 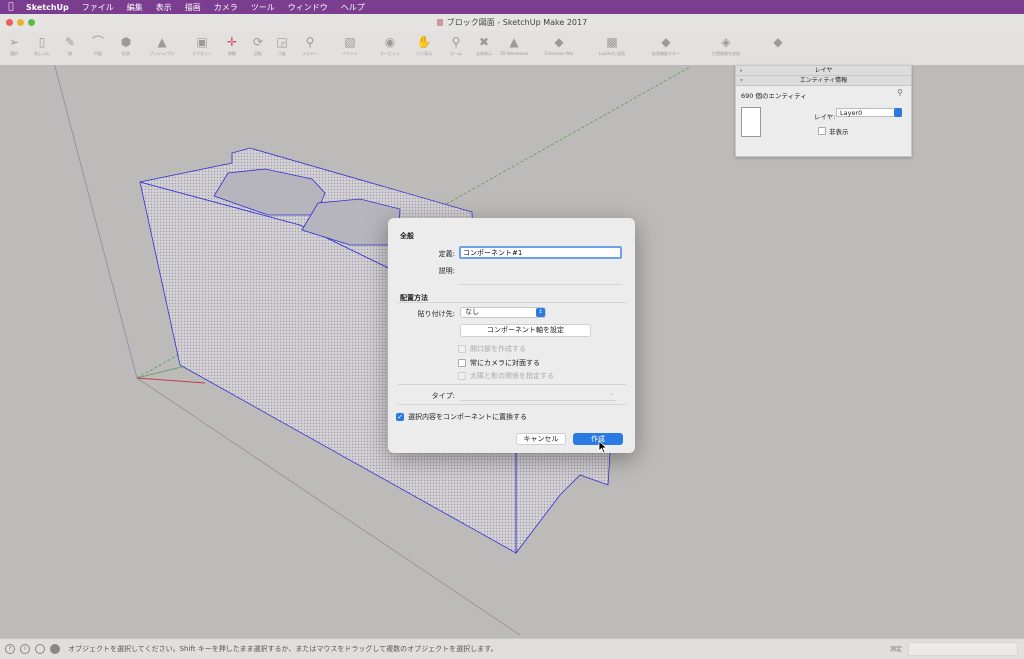 What do you see at coordinates (390, 42) in the screenshot?
I see `orbit-icon: ◉` at bounding box center [390, 42].